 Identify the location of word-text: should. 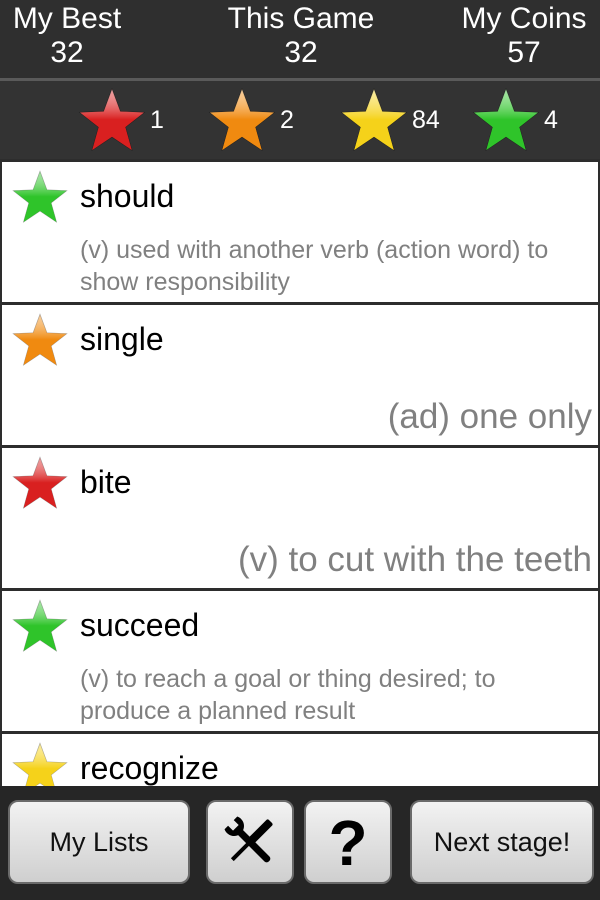
(127, 196).